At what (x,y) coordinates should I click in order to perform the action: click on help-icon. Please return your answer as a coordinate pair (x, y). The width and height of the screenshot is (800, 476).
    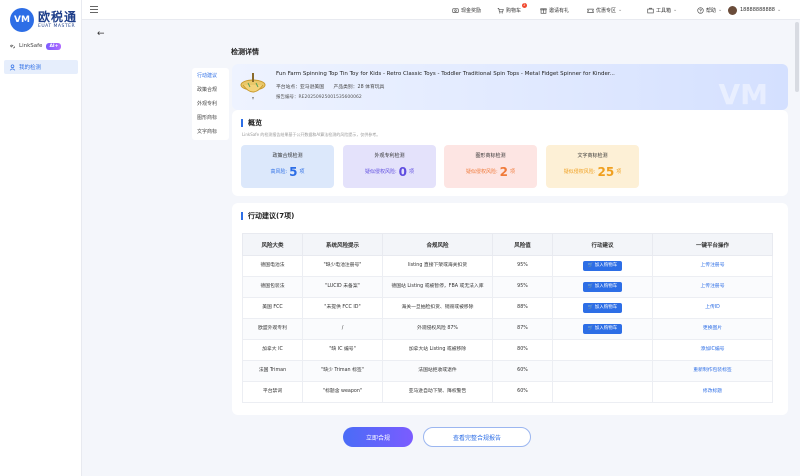
    Looking at the image, I should click on (700, 10).